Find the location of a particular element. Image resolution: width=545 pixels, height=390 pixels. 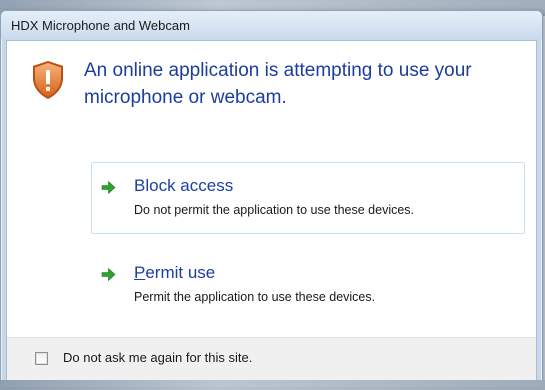

permit-use-mnemonic: P is located at coordinates (140, 272).